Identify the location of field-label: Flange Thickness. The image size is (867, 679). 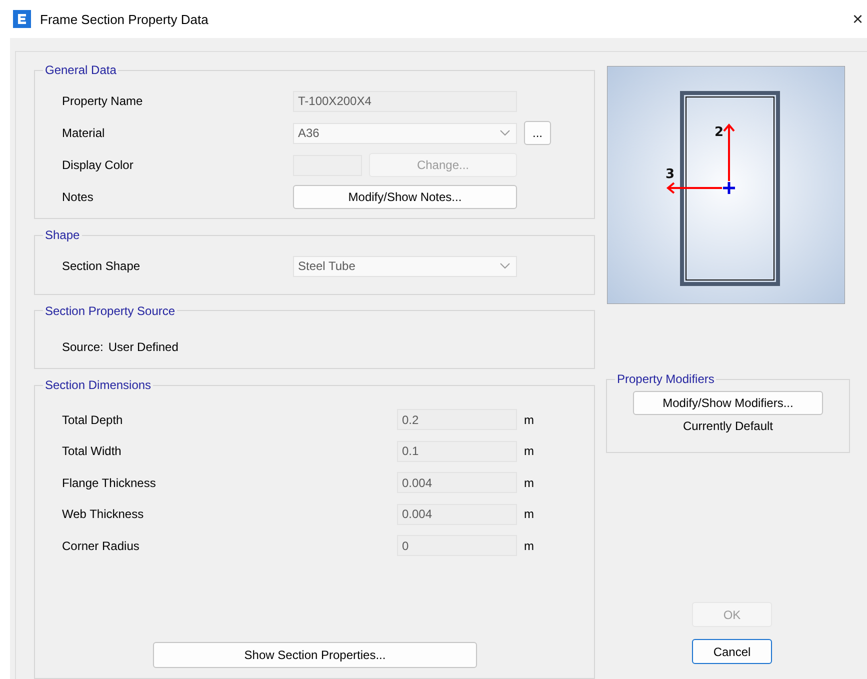
(109, 483).